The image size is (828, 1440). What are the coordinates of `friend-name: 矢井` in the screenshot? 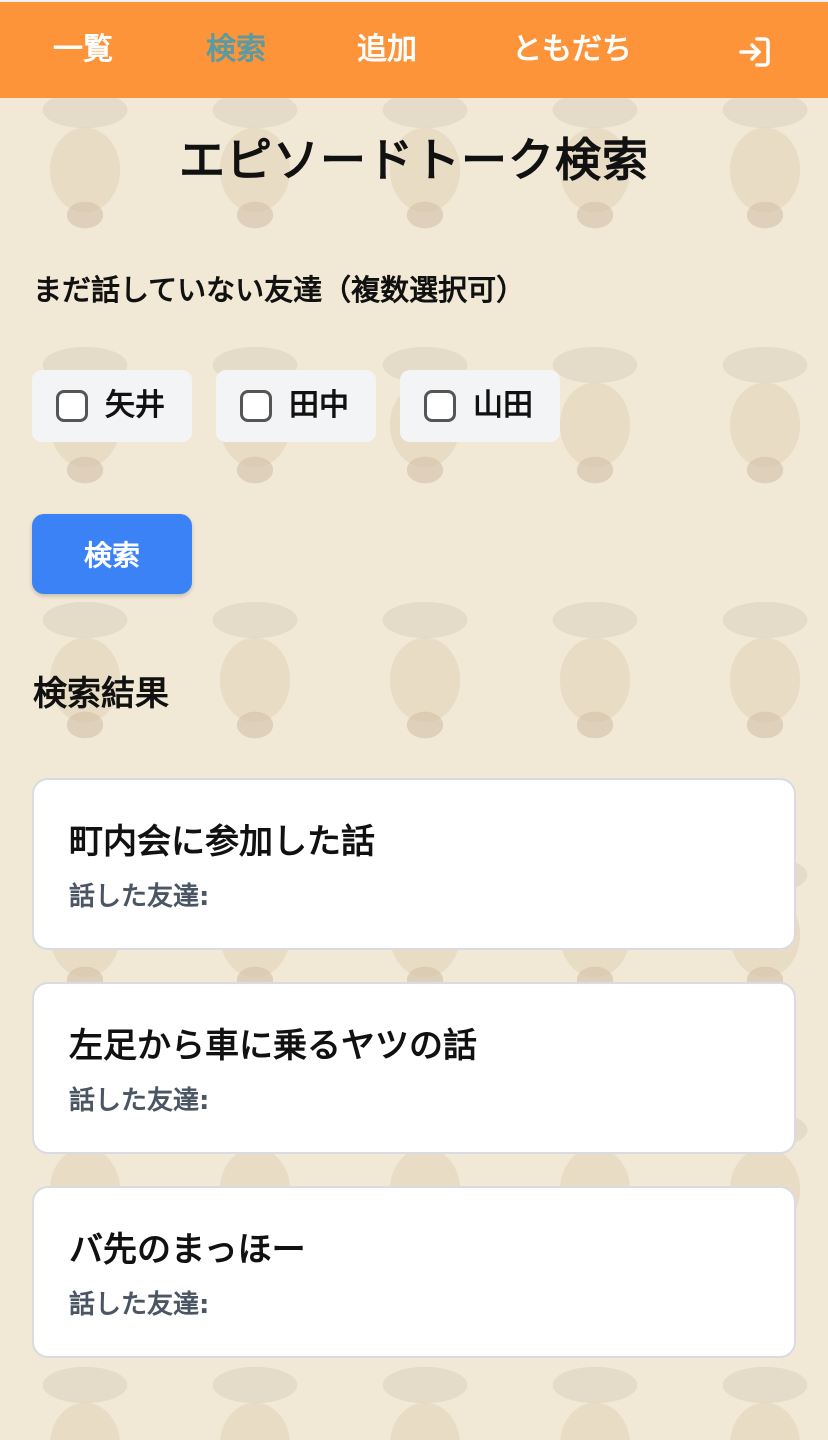 It's located at (135, 405).